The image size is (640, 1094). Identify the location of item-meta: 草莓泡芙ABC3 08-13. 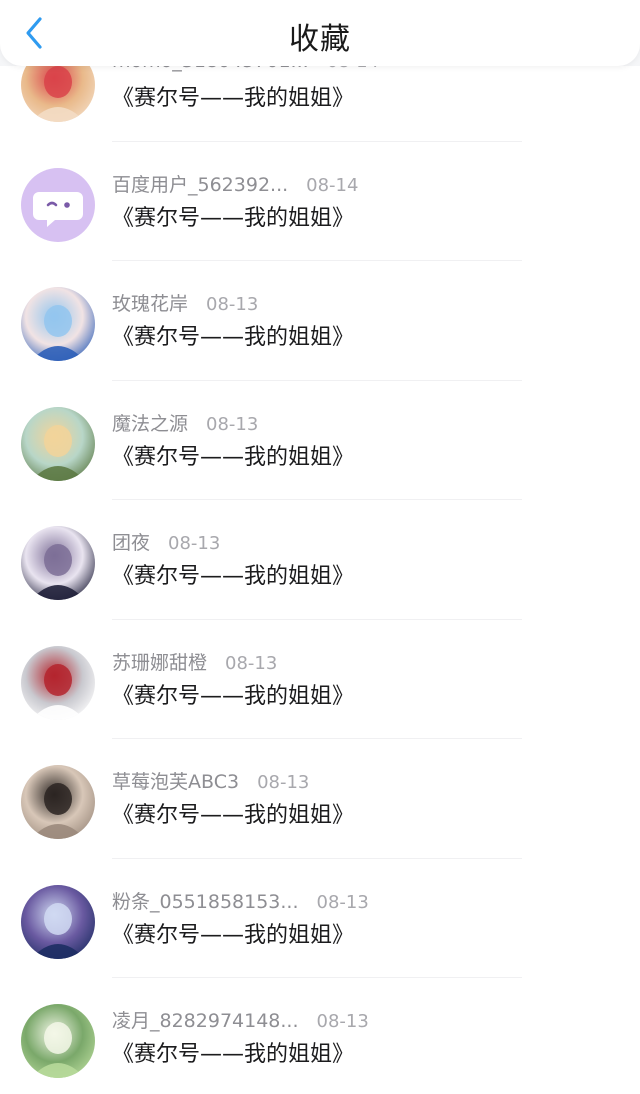
(210, 781).